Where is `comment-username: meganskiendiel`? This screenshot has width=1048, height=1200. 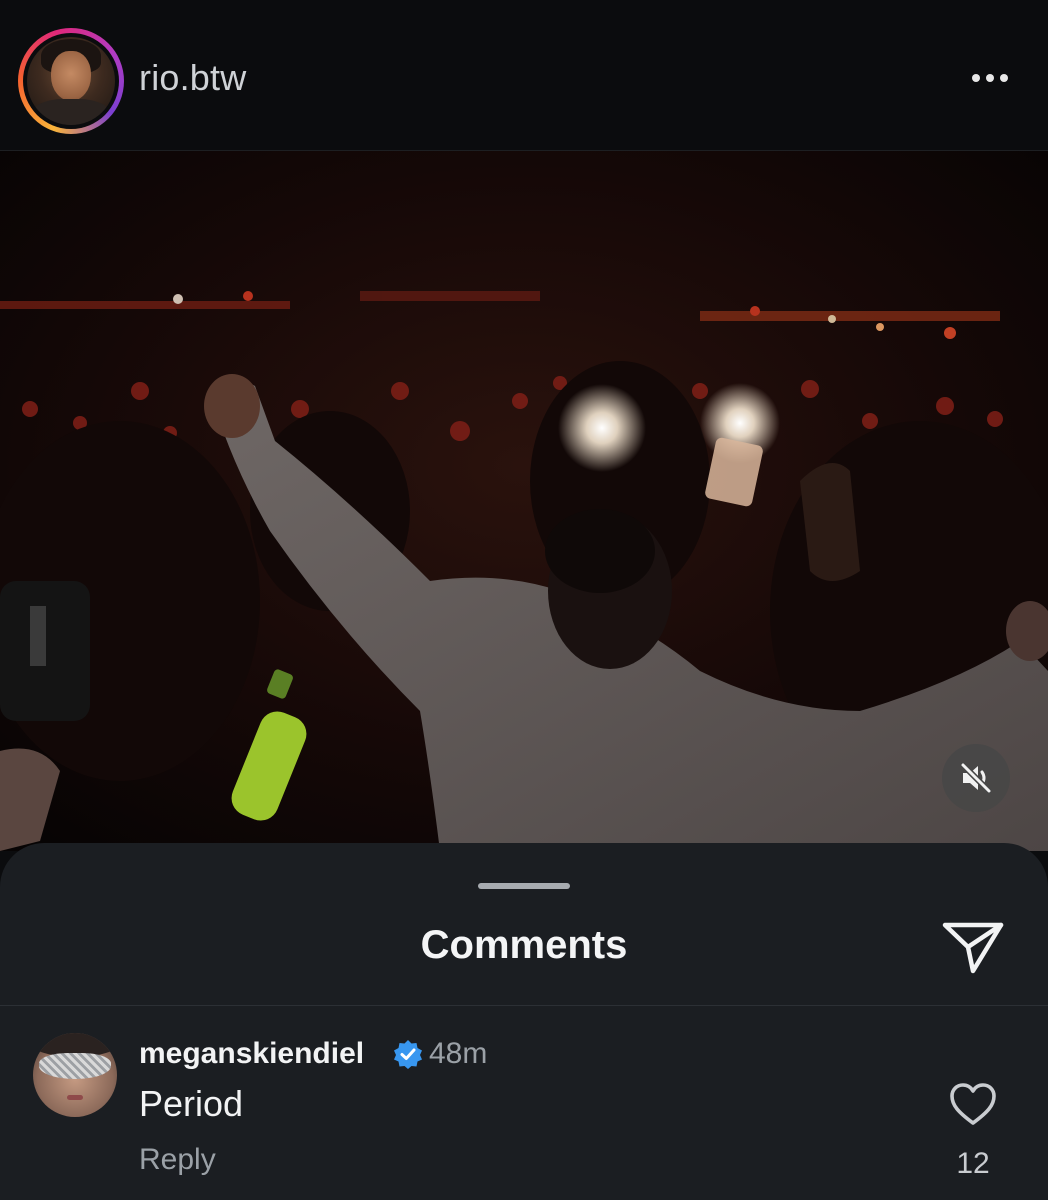
comment-username: meganskiendiel is located at coordinates (251, 1054).